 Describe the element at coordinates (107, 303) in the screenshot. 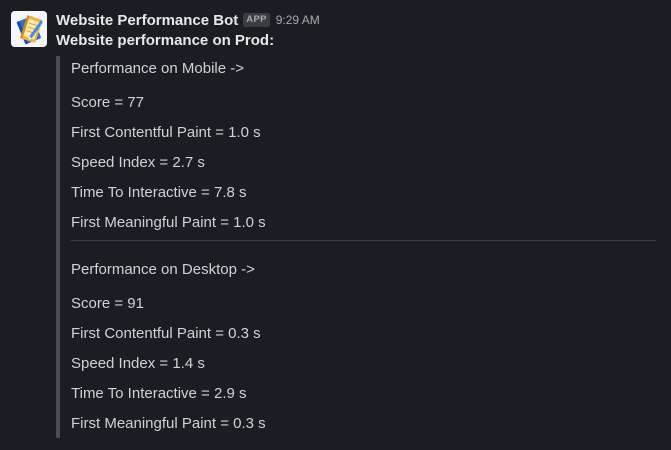

I see `desktop-score: Score = 91` at that location.